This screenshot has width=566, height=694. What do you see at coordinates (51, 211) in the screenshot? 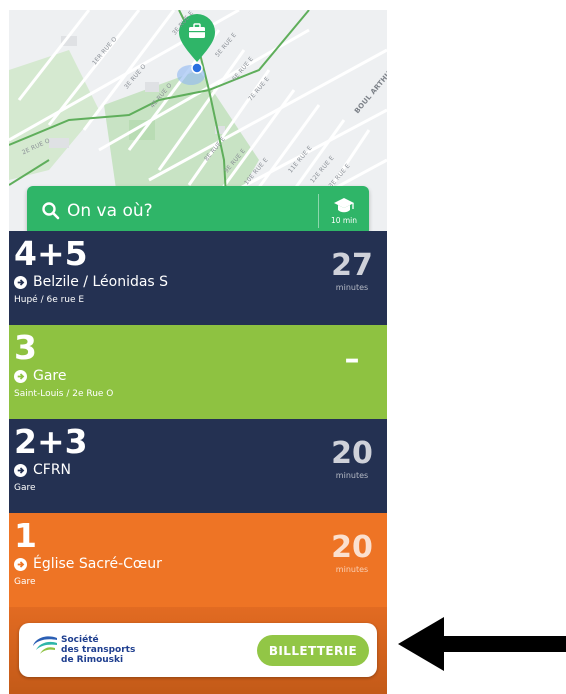
I see `search-icon` at bounding box center [51, 211].